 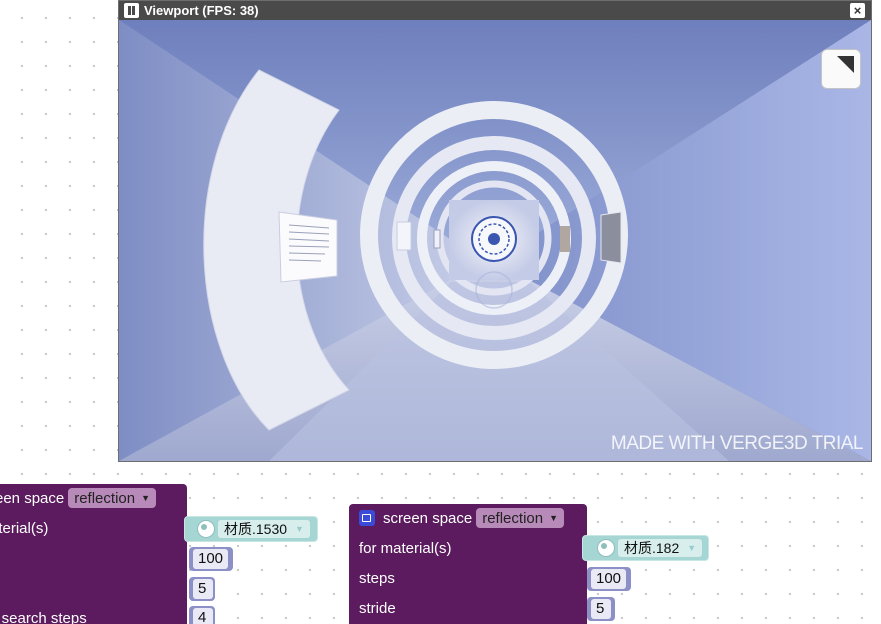 What do you see at coordinates (405, 548) in the screenshot?
I see `material-row-label: for material(s)` at bounding box center [405, 548].